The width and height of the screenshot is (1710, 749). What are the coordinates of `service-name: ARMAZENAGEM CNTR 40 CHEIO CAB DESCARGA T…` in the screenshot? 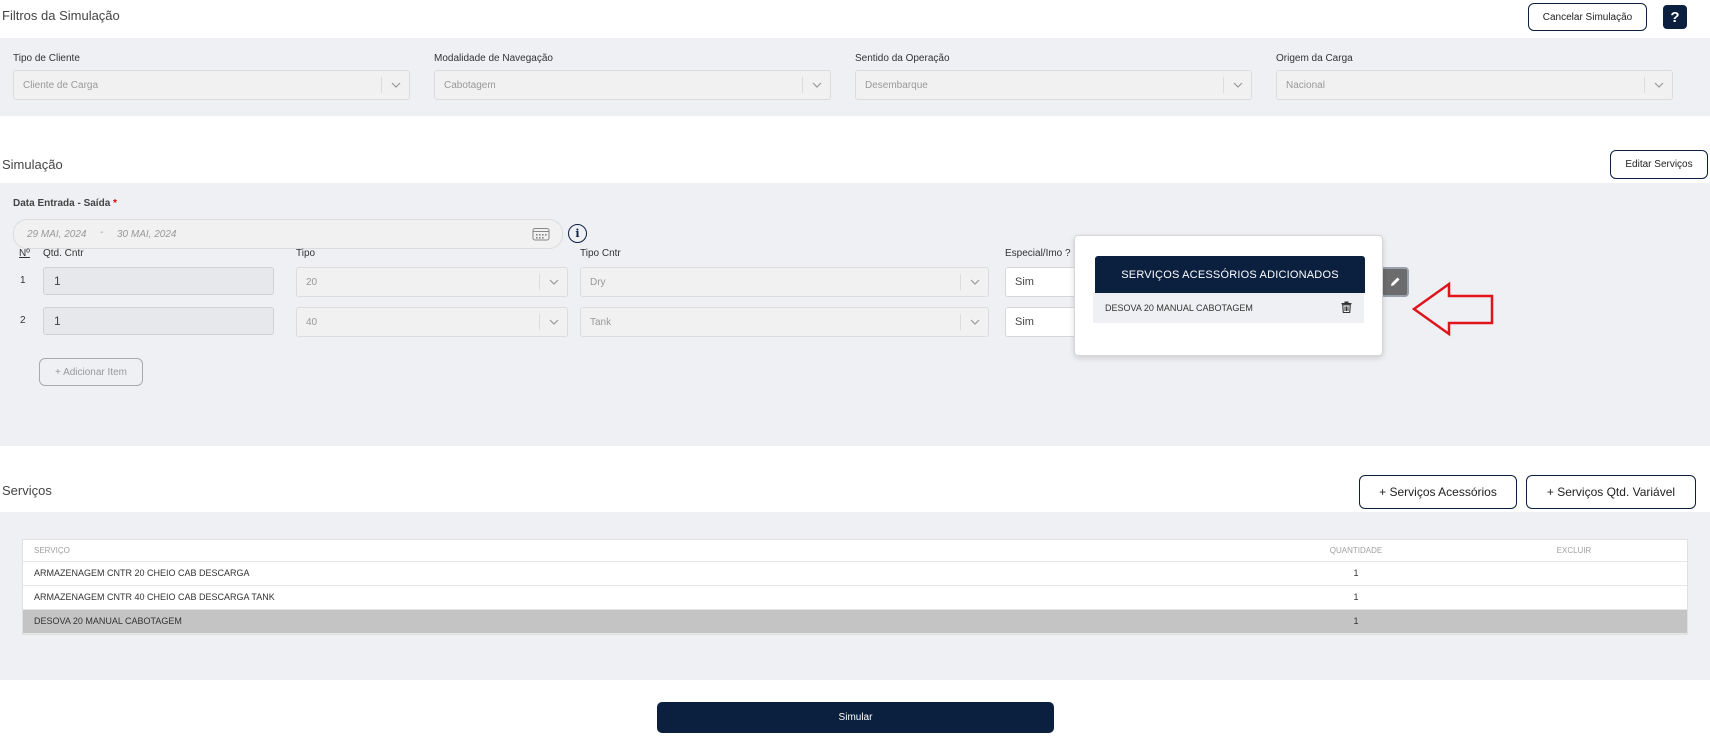 It's located at (637, 597).